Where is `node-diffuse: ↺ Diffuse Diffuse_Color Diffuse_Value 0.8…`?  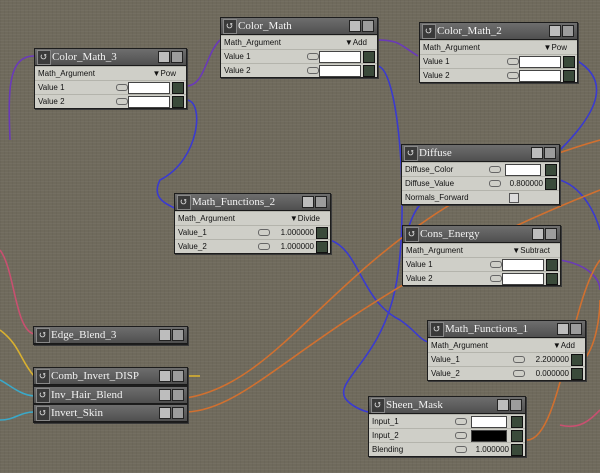 node-diffuse: ↺ Diffuse Diffuse_Color Diffuse_Value 0.8… is located at coordinates (480, 174).